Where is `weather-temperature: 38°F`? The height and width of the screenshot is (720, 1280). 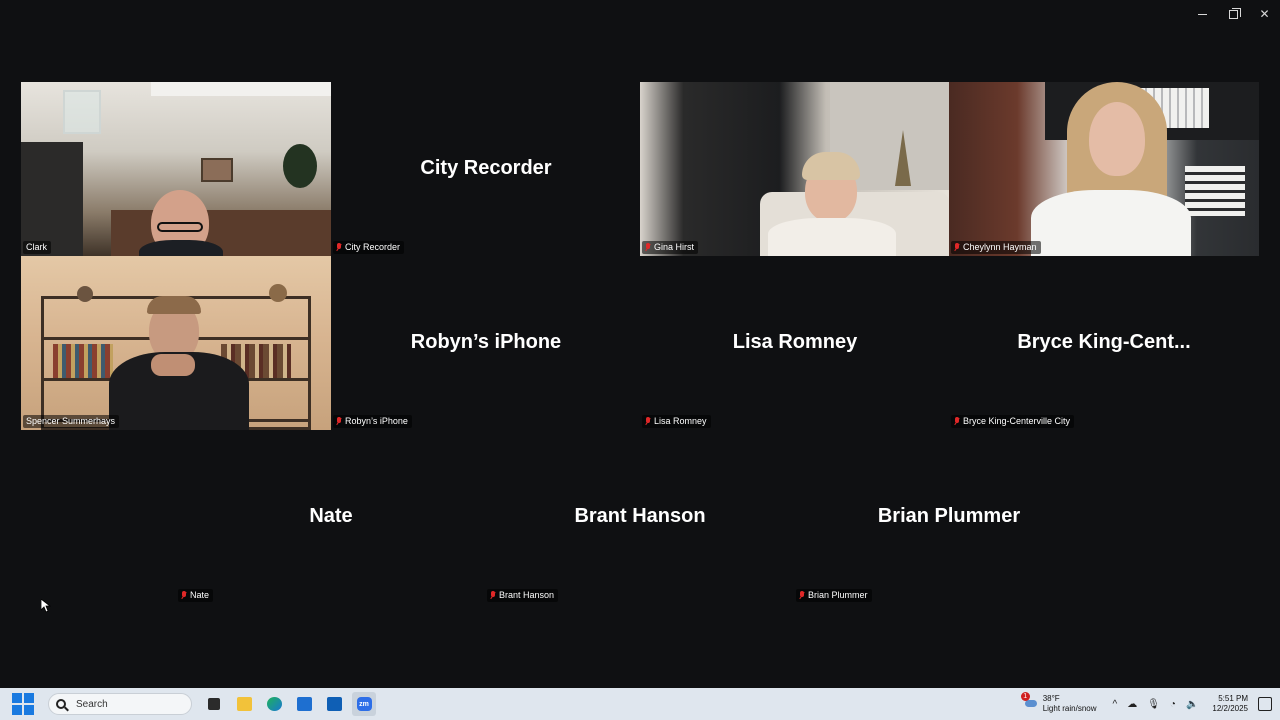
weather-temperature: 38°F is located at coordinates (1051, 698).